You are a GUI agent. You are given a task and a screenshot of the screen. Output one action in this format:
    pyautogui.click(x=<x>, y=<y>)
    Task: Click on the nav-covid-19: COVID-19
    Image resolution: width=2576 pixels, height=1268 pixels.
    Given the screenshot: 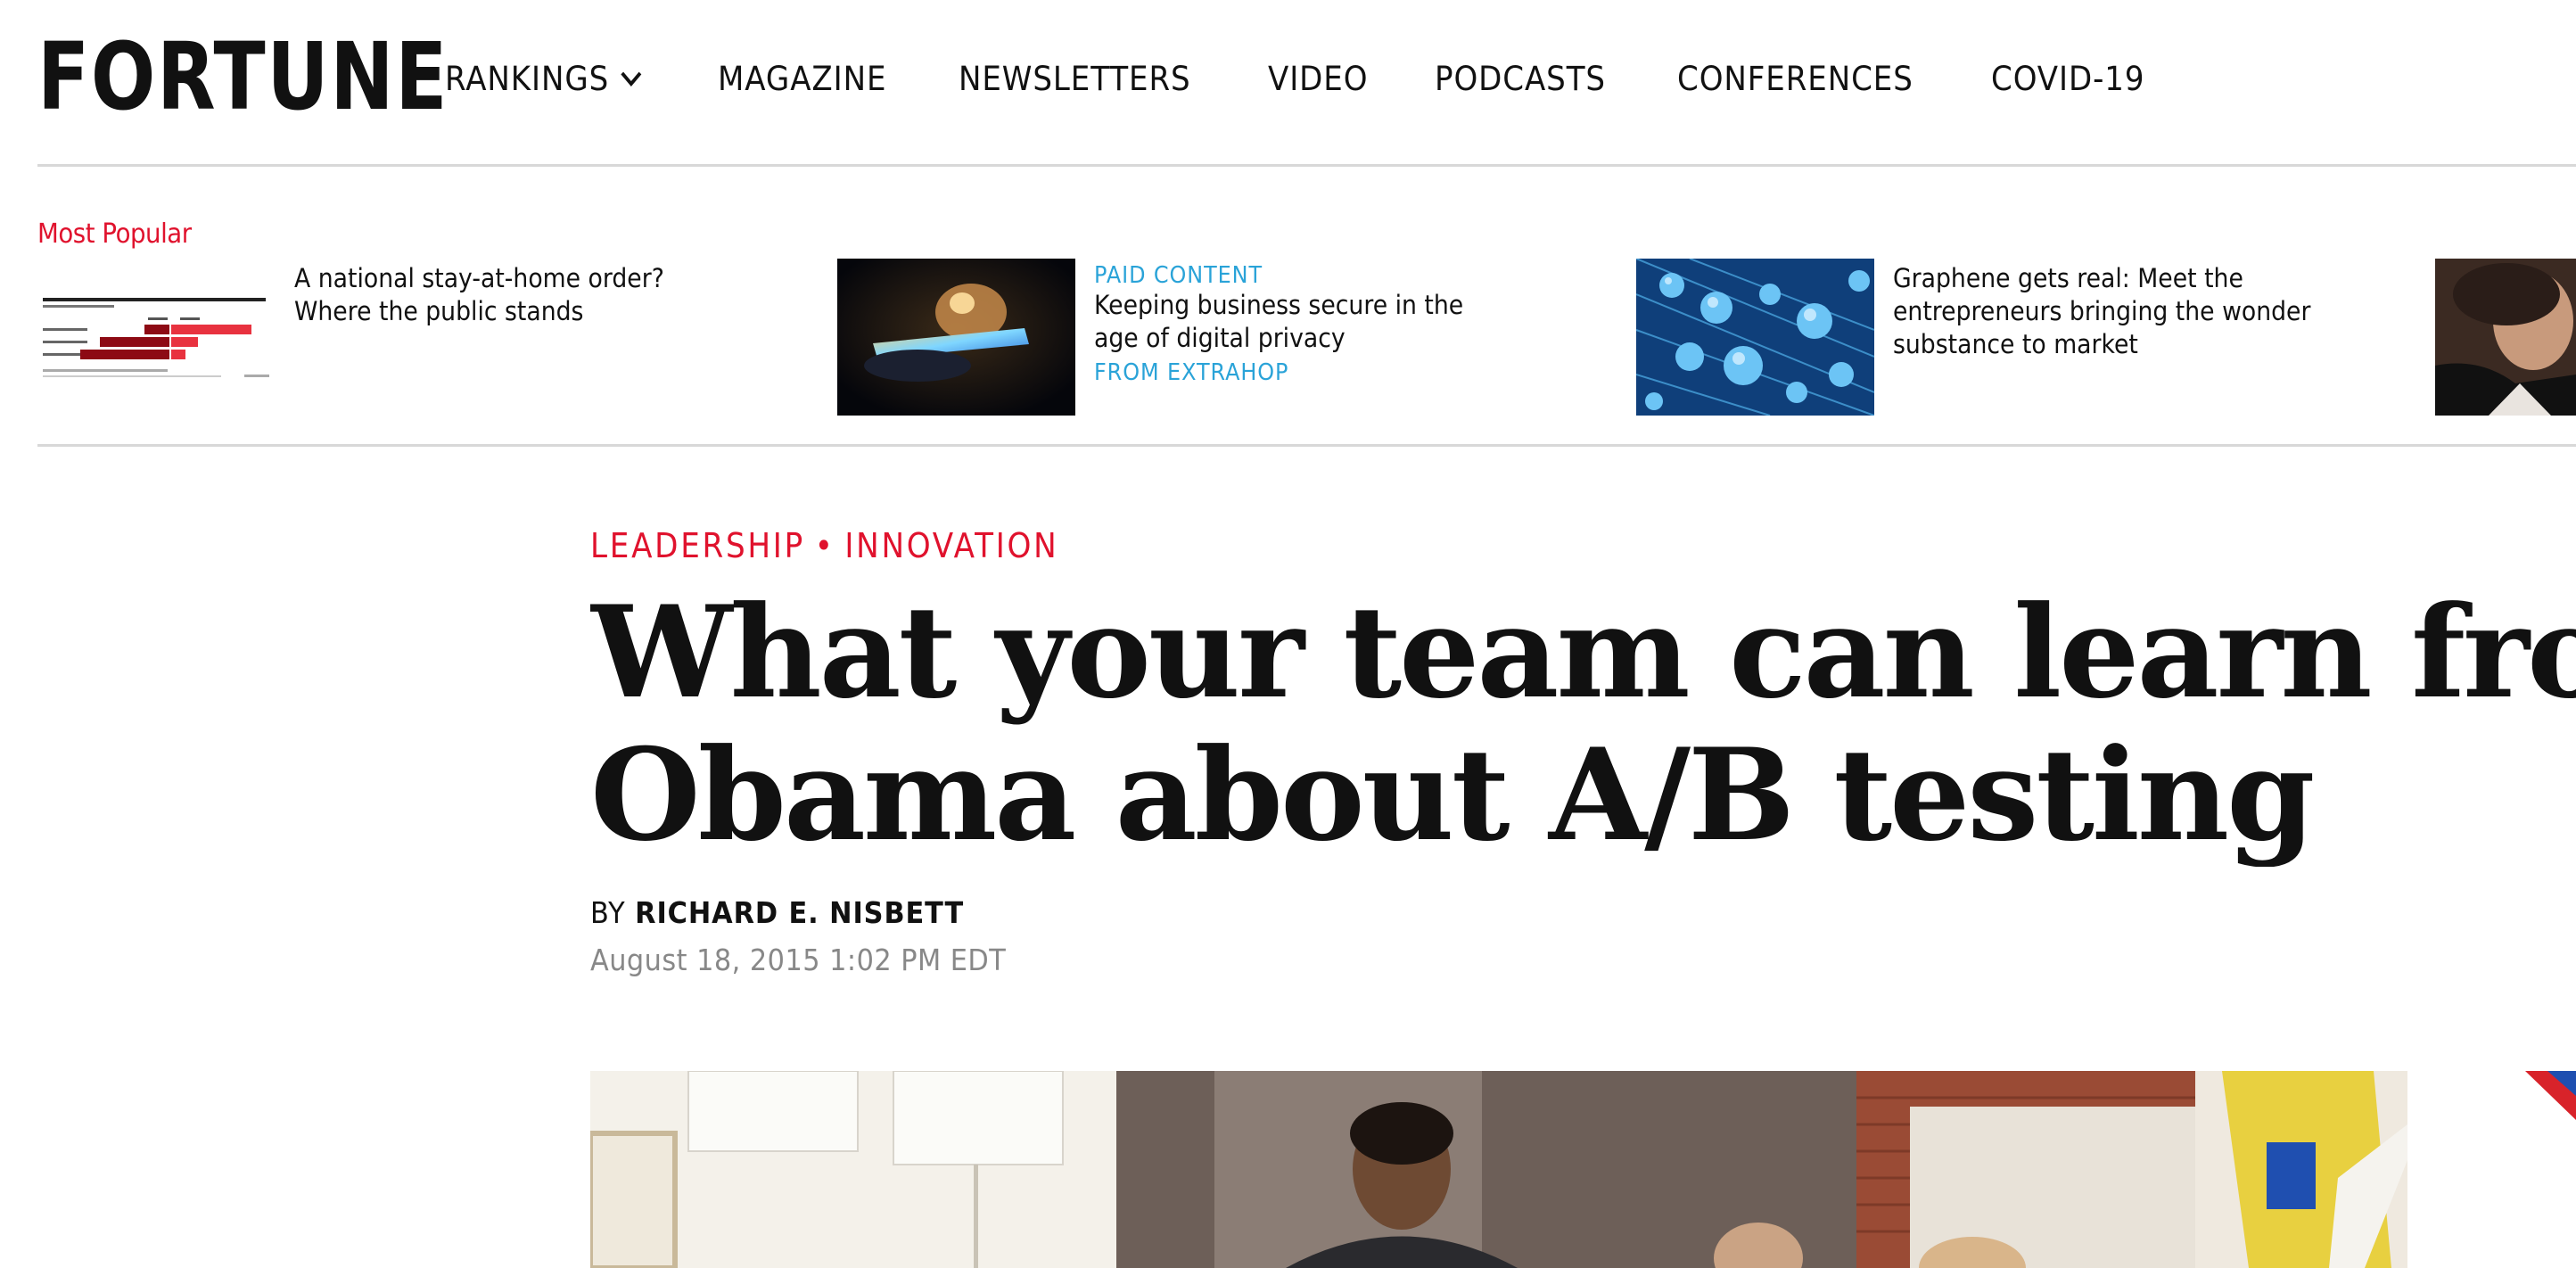 What is the action you would take?
    pyautogui.click(x=2067, y=79)
    